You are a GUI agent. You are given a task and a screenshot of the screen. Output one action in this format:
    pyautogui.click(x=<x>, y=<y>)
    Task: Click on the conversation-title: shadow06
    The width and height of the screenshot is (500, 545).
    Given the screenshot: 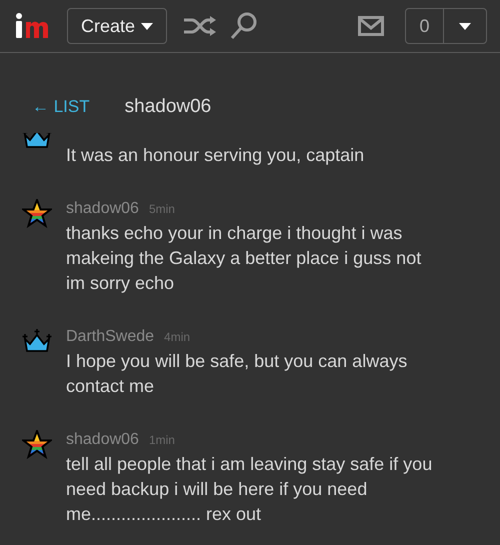 What is the action you would take?
    pyautogui.click(x=168, y=106)
    